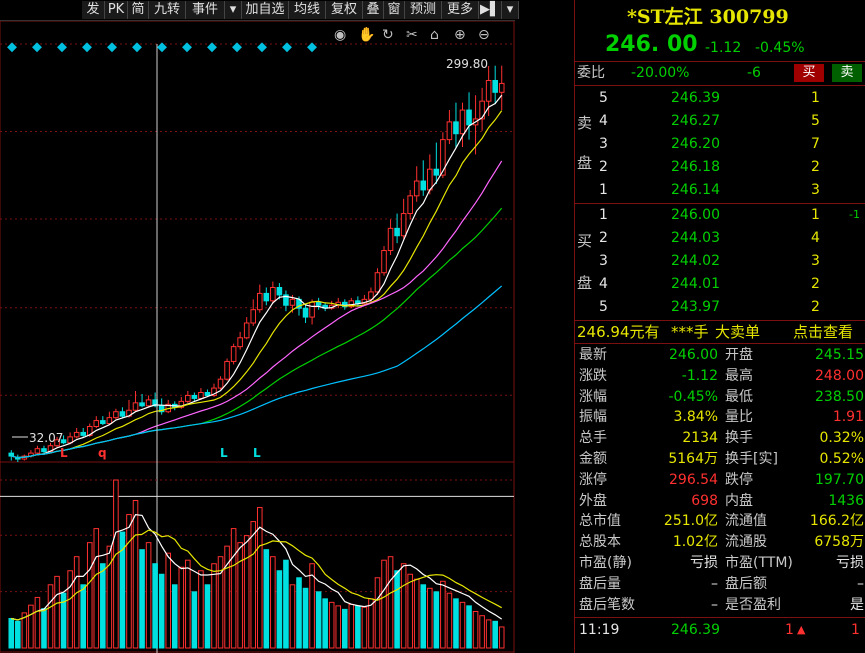 The image size is (865, 653). I want to click on stat-label: 最高, so click(739, 375).